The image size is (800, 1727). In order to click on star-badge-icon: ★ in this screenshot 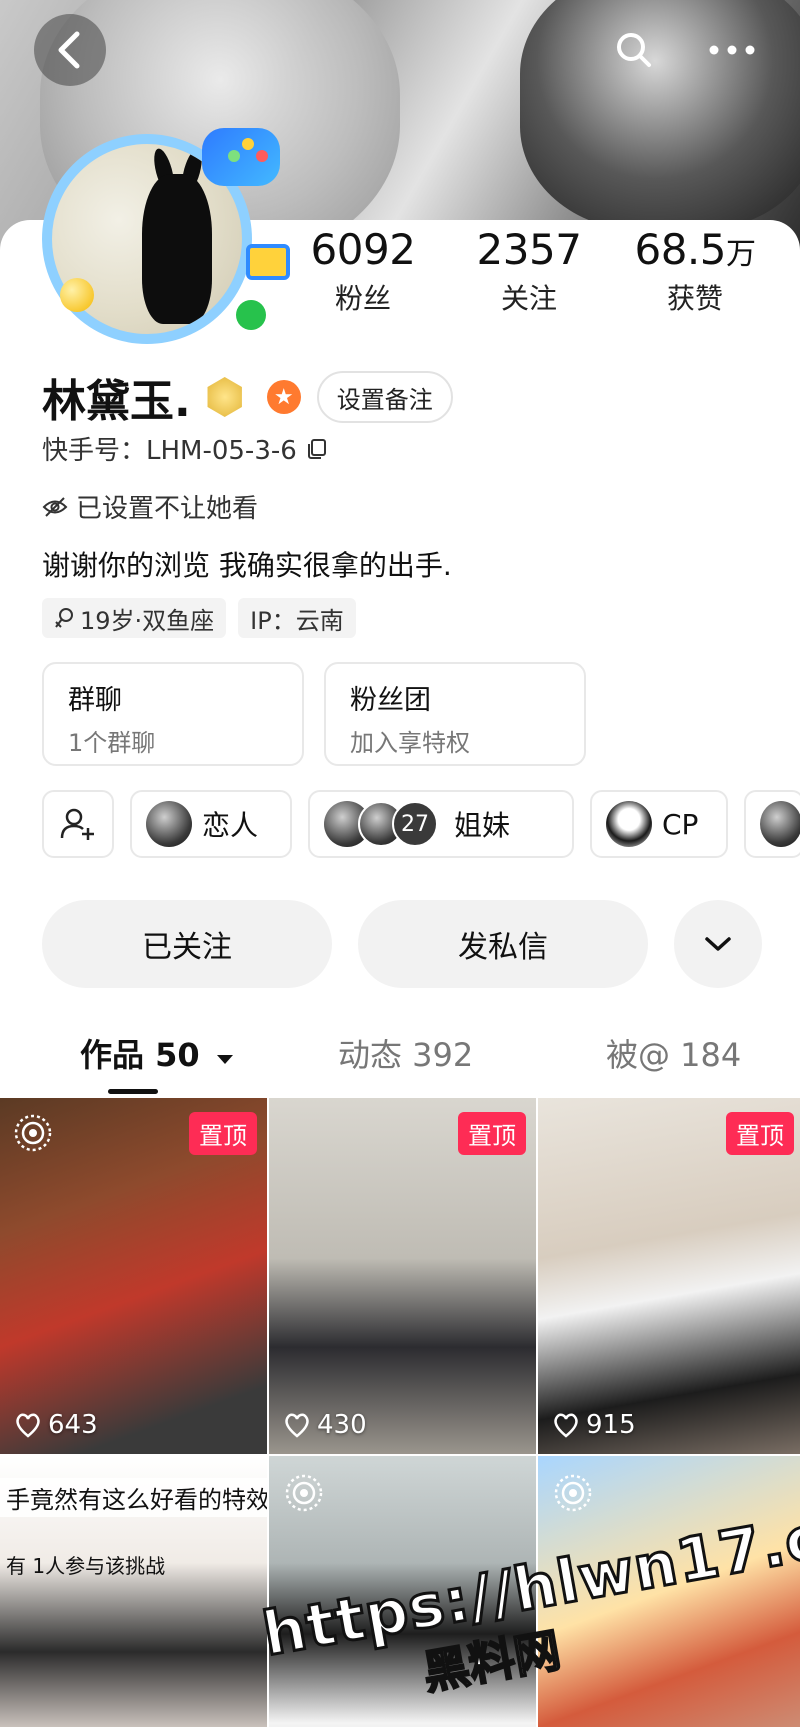, I will do `click(283, 397)`.